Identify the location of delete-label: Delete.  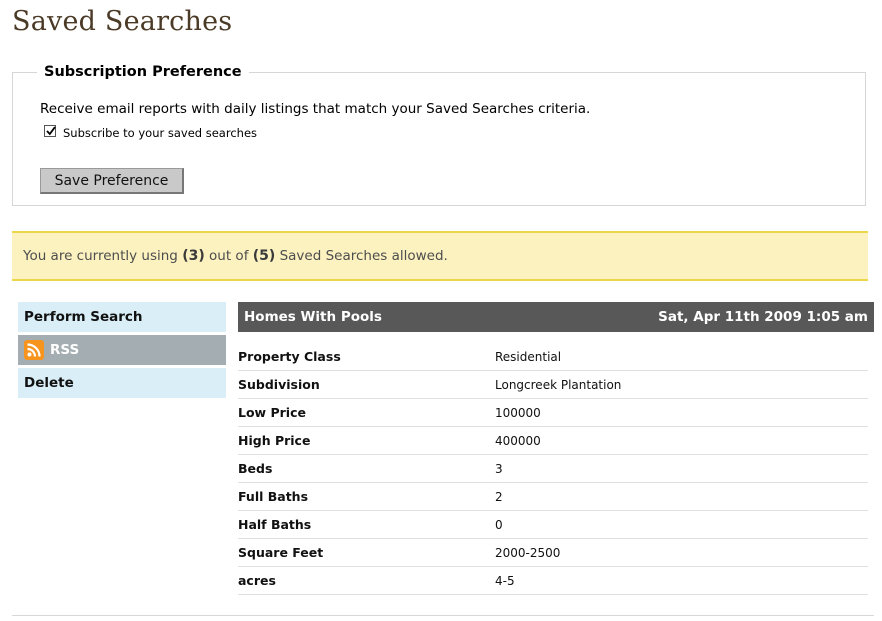
(49, 383).